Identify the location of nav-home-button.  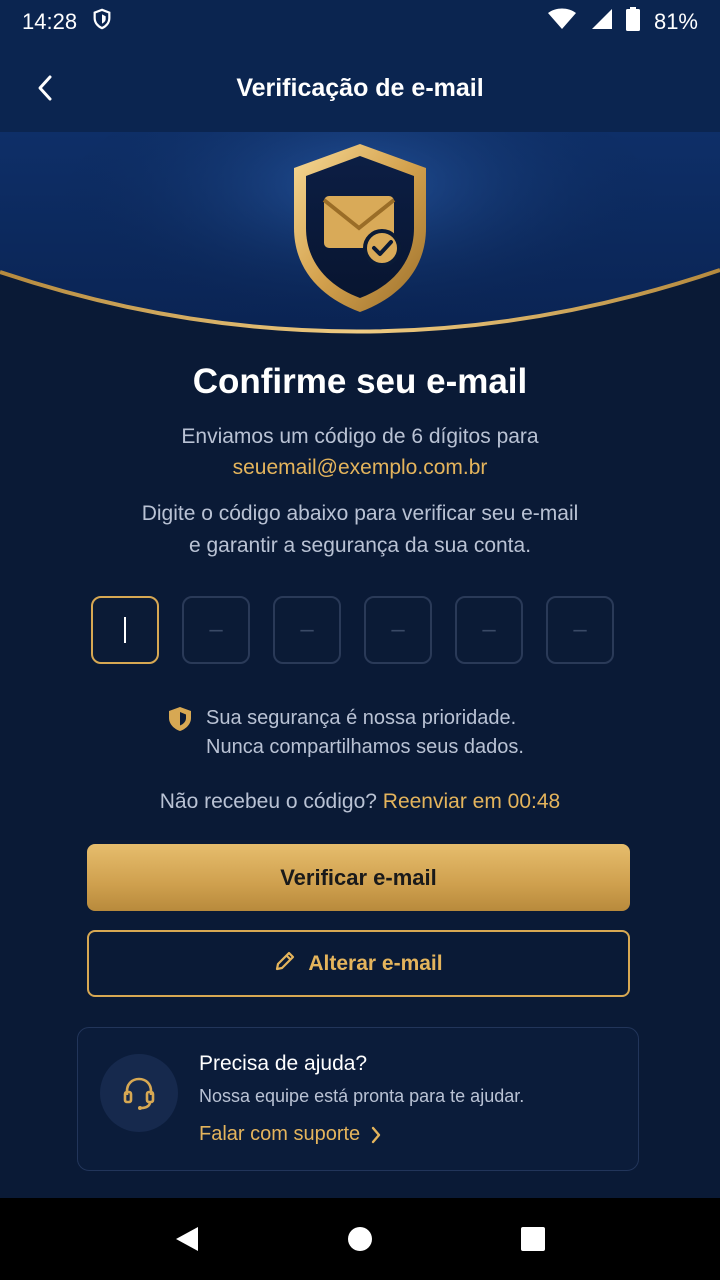
(360, 1239).